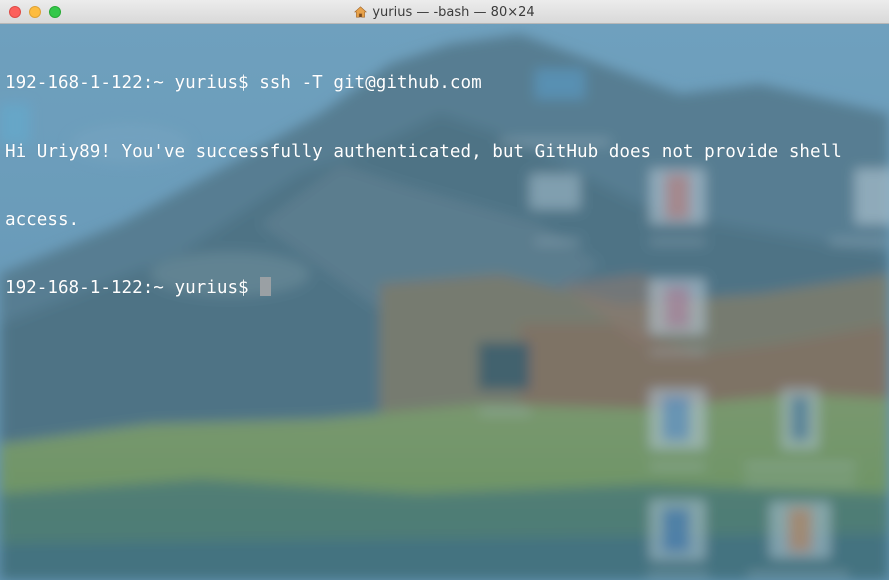 The image size is (889, 580). What do you see at coordinates (445, 220) in the screenshot?
I see `terminal-line: access.` at bounding box center [445, 220].